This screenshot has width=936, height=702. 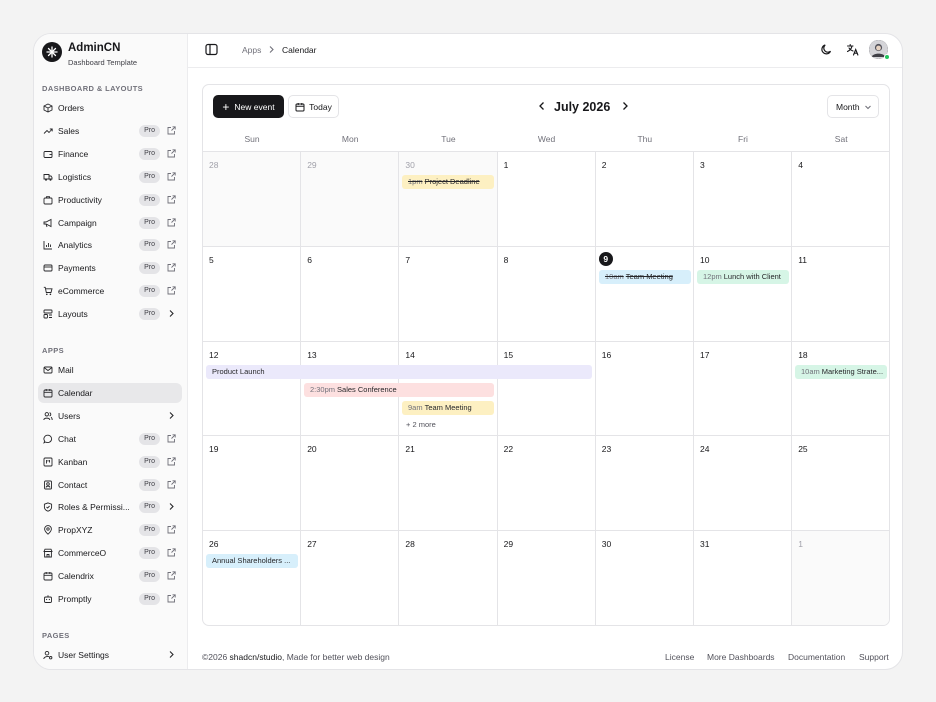 What do you see at coordinates (743, 293) in the screenshot?
I see `day-cell: 10` at bounding box center [743, 293].